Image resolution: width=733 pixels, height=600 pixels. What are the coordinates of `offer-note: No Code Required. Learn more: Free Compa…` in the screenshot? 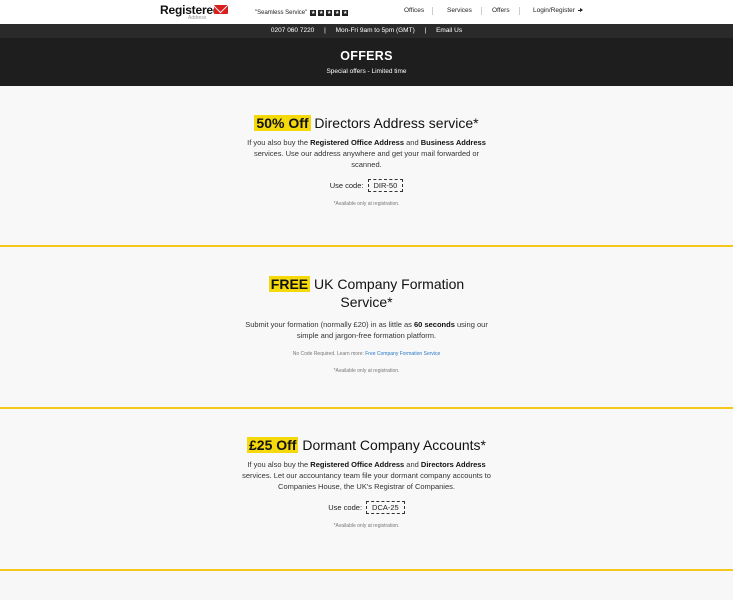 It's located at (366, 354).